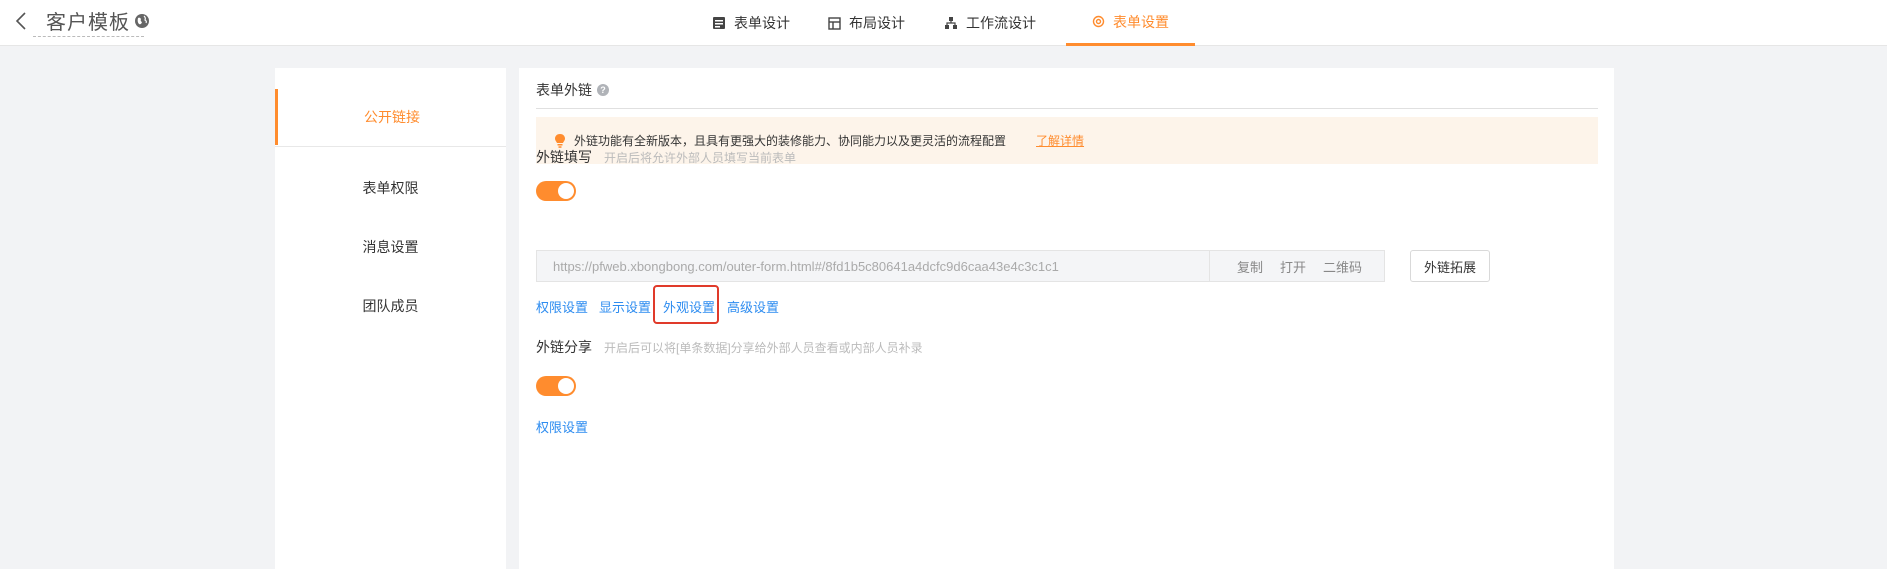 The image size is (1887, 569). What do you see at coordinates (142, 21) in the screenshot?
I see `globe-icon` at bounding box center [142, 21].